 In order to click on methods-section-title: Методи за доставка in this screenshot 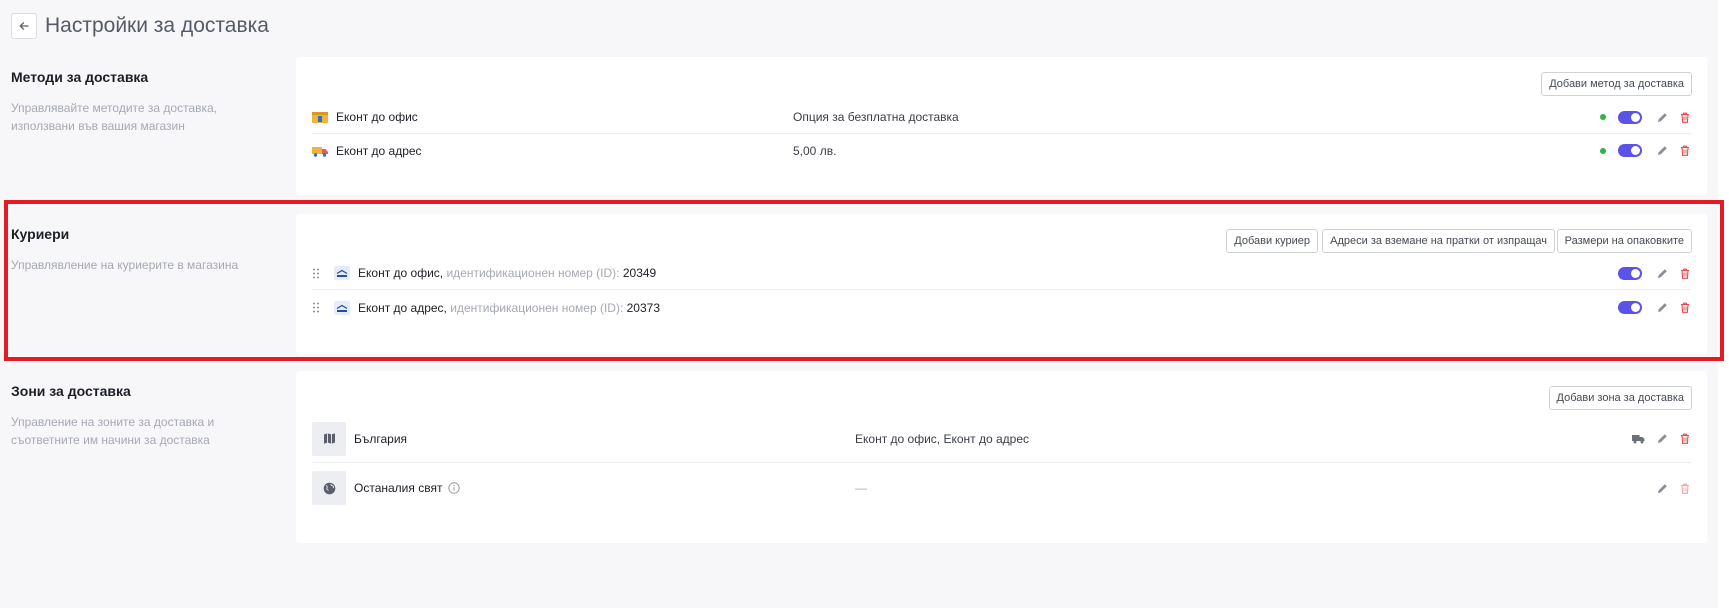, I will do `click(80, 77)`.